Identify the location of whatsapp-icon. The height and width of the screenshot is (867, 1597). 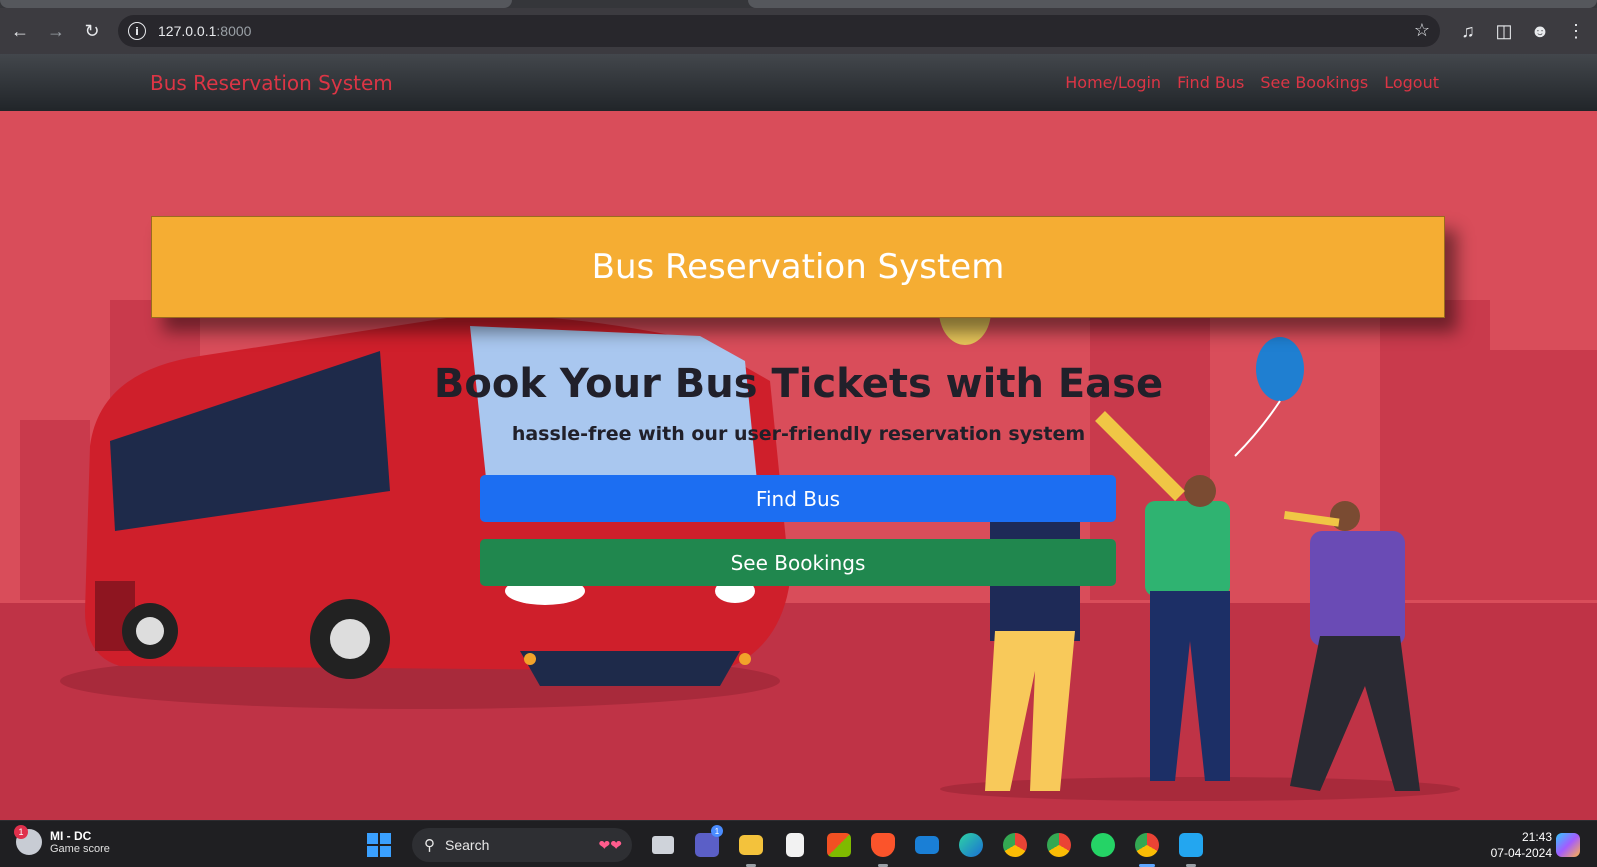
(1103, 845).